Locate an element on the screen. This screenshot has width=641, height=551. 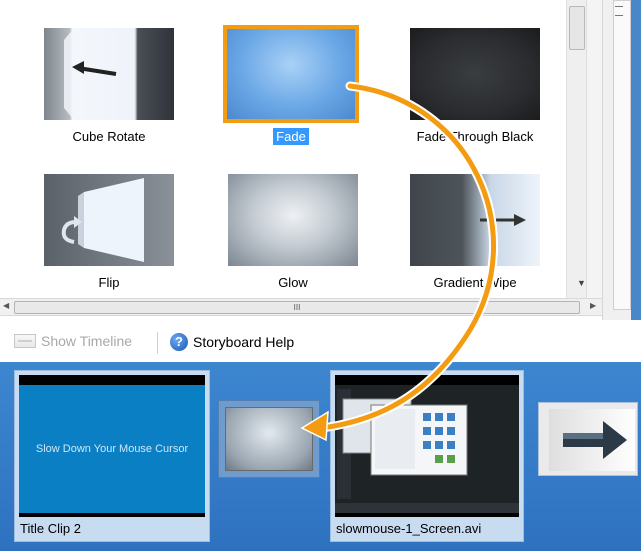
tile-label: Fade is located at coordinates (291, 136).